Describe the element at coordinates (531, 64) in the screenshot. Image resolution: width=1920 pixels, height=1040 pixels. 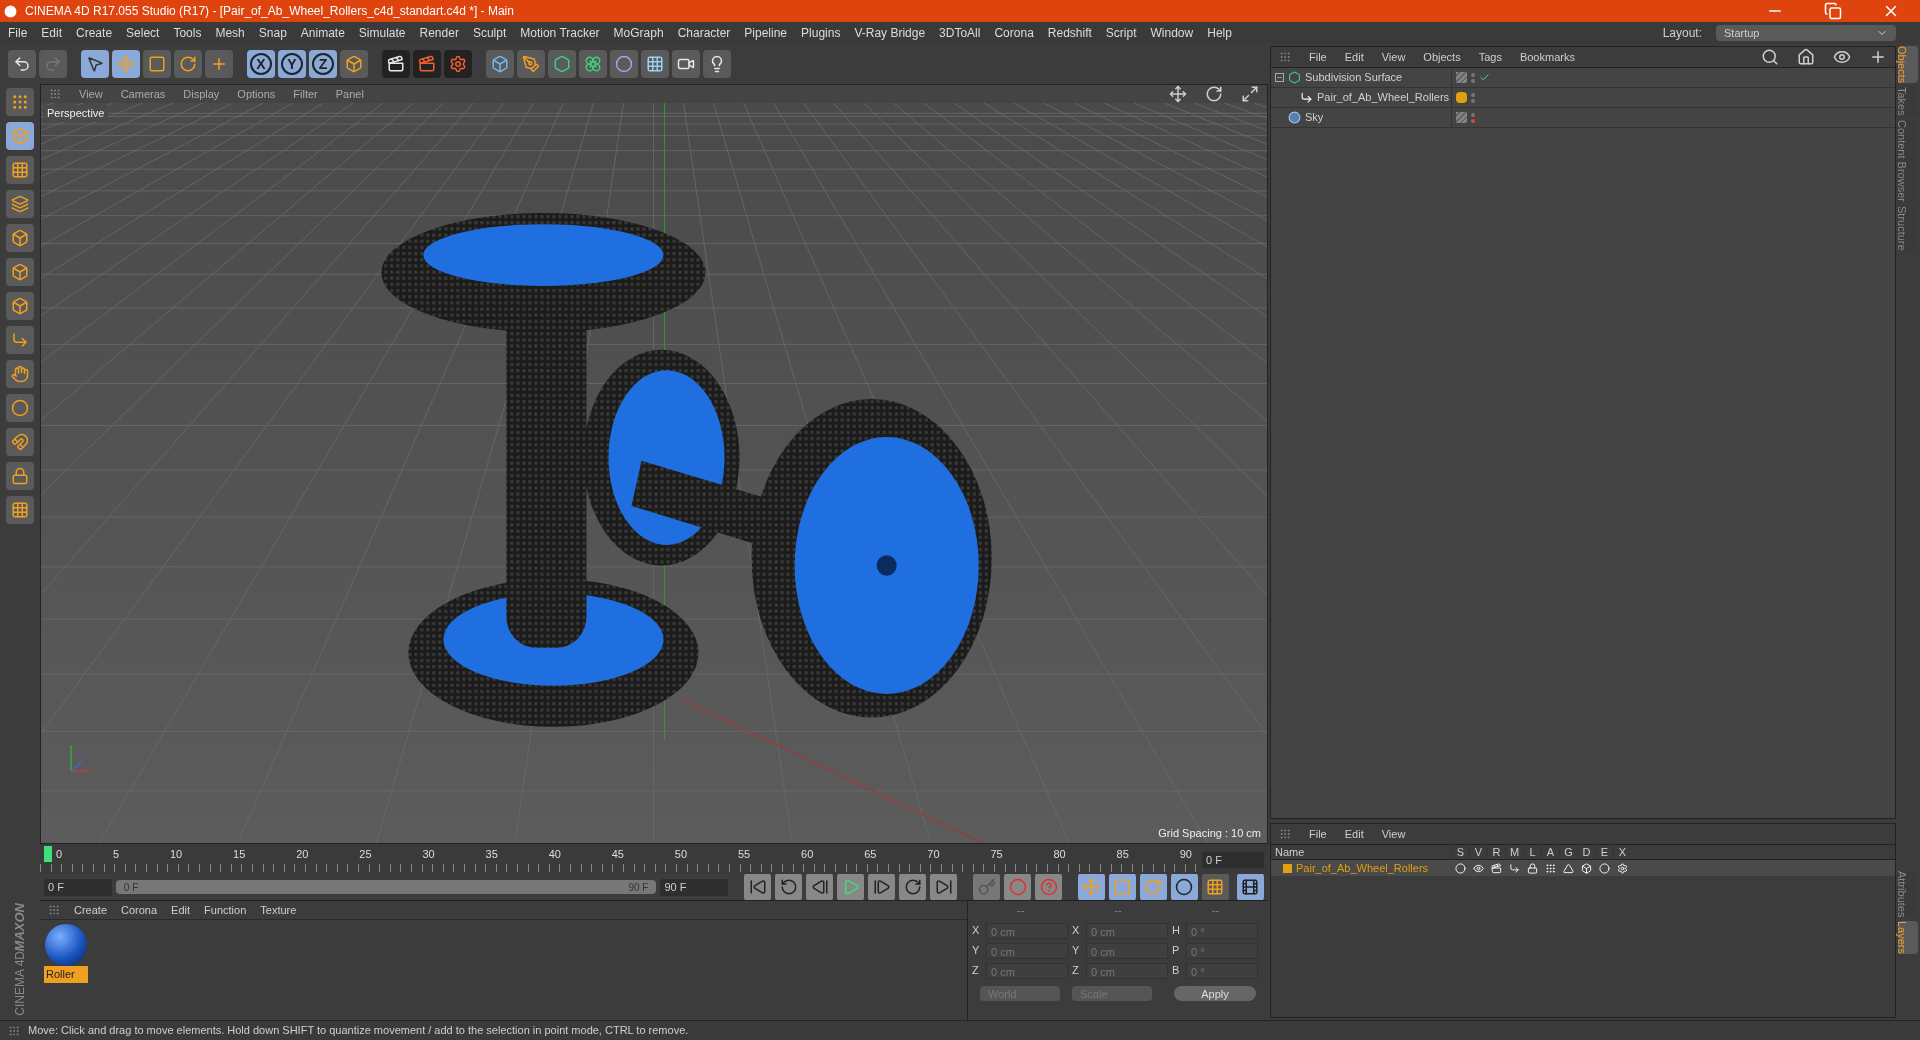
I see `pen-button` at that location.